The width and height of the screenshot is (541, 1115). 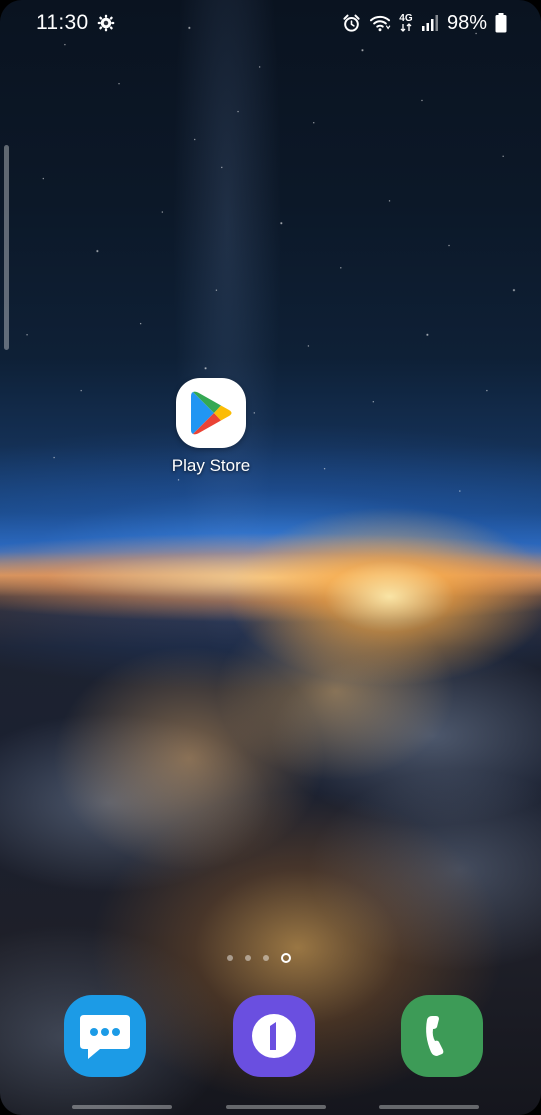 I want to click on edge-panel-handle, so click(x=6, y=247).